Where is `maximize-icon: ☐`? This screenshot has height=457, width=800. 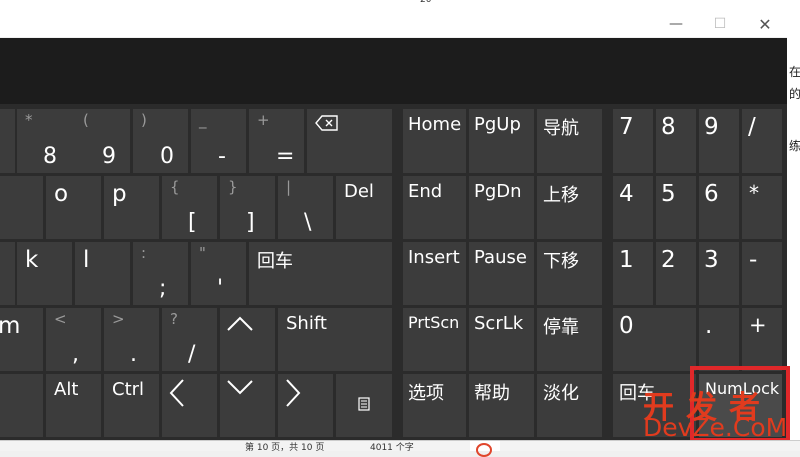
maximize-icon: ☐ is located at coordinates (720, 24).